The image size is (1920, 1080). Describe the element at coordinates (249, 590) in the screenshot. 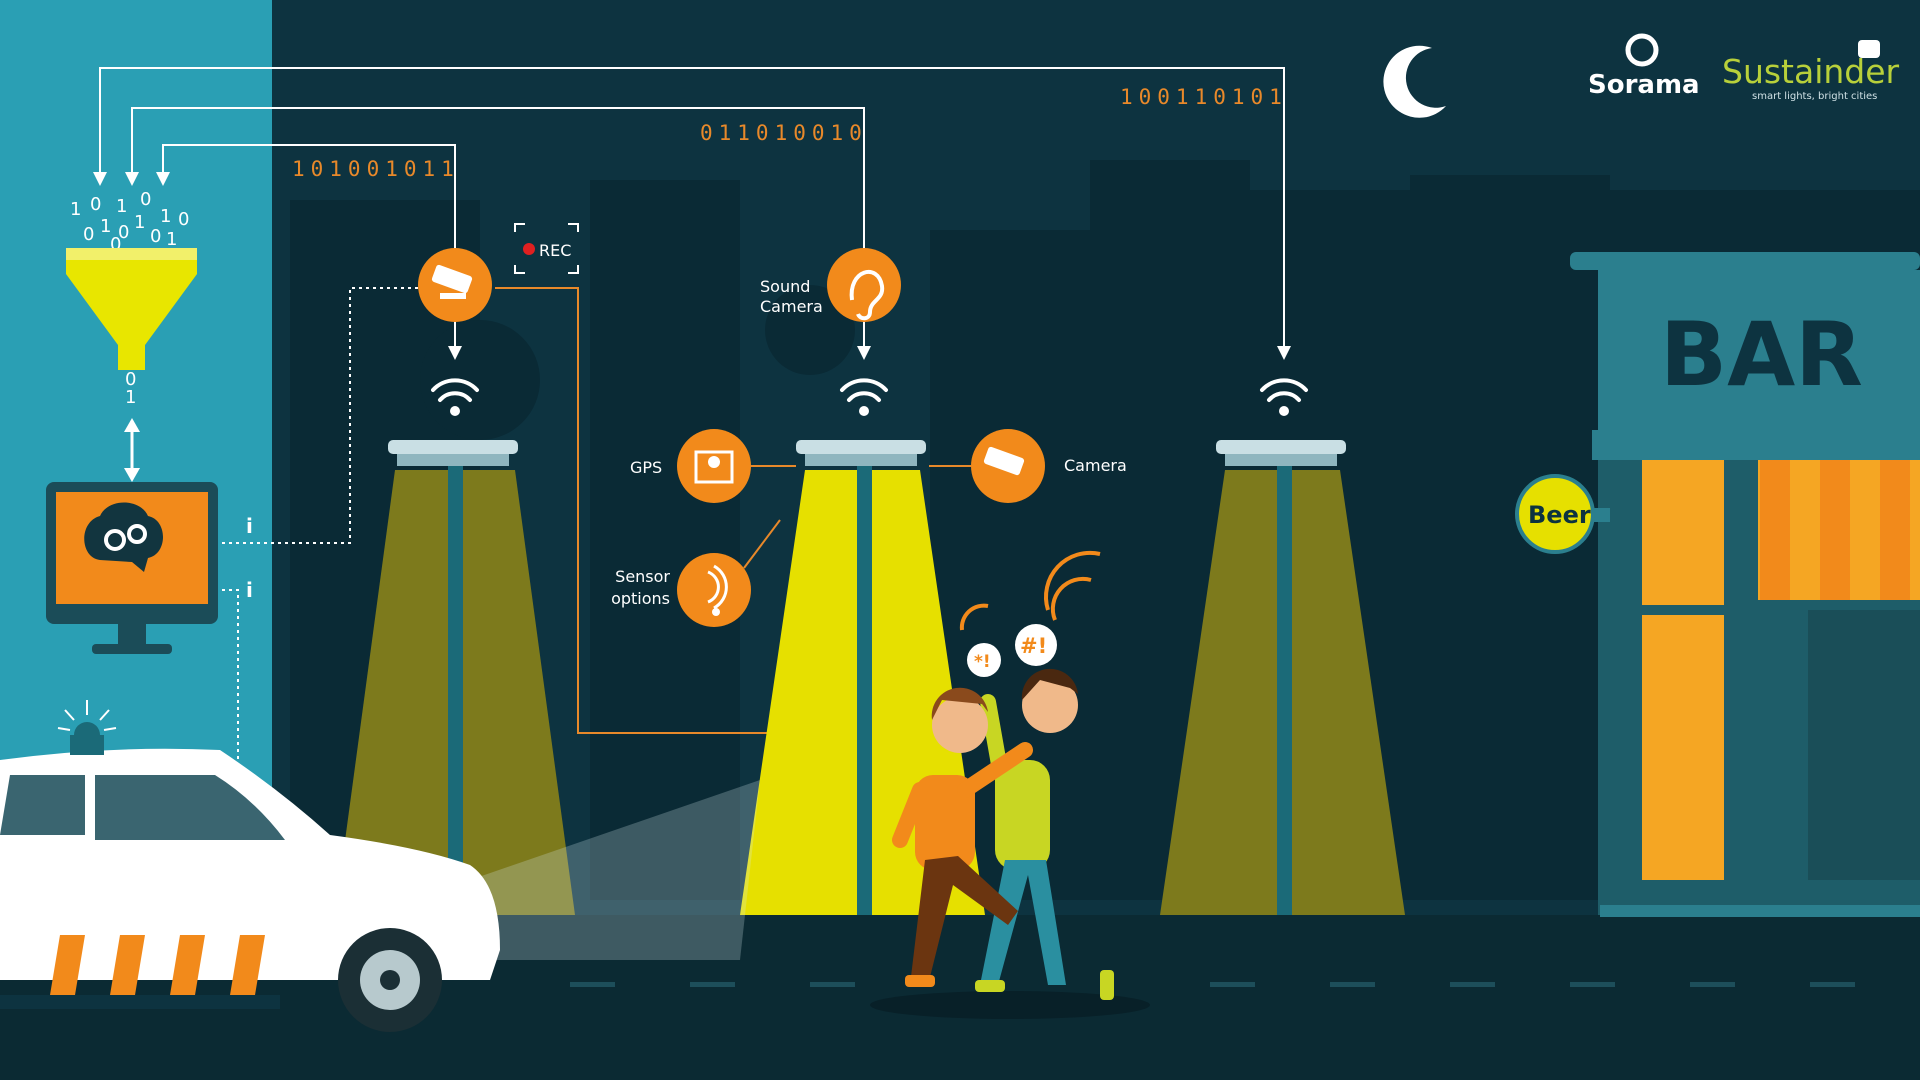

I see `info-mark-2: i` at that location.